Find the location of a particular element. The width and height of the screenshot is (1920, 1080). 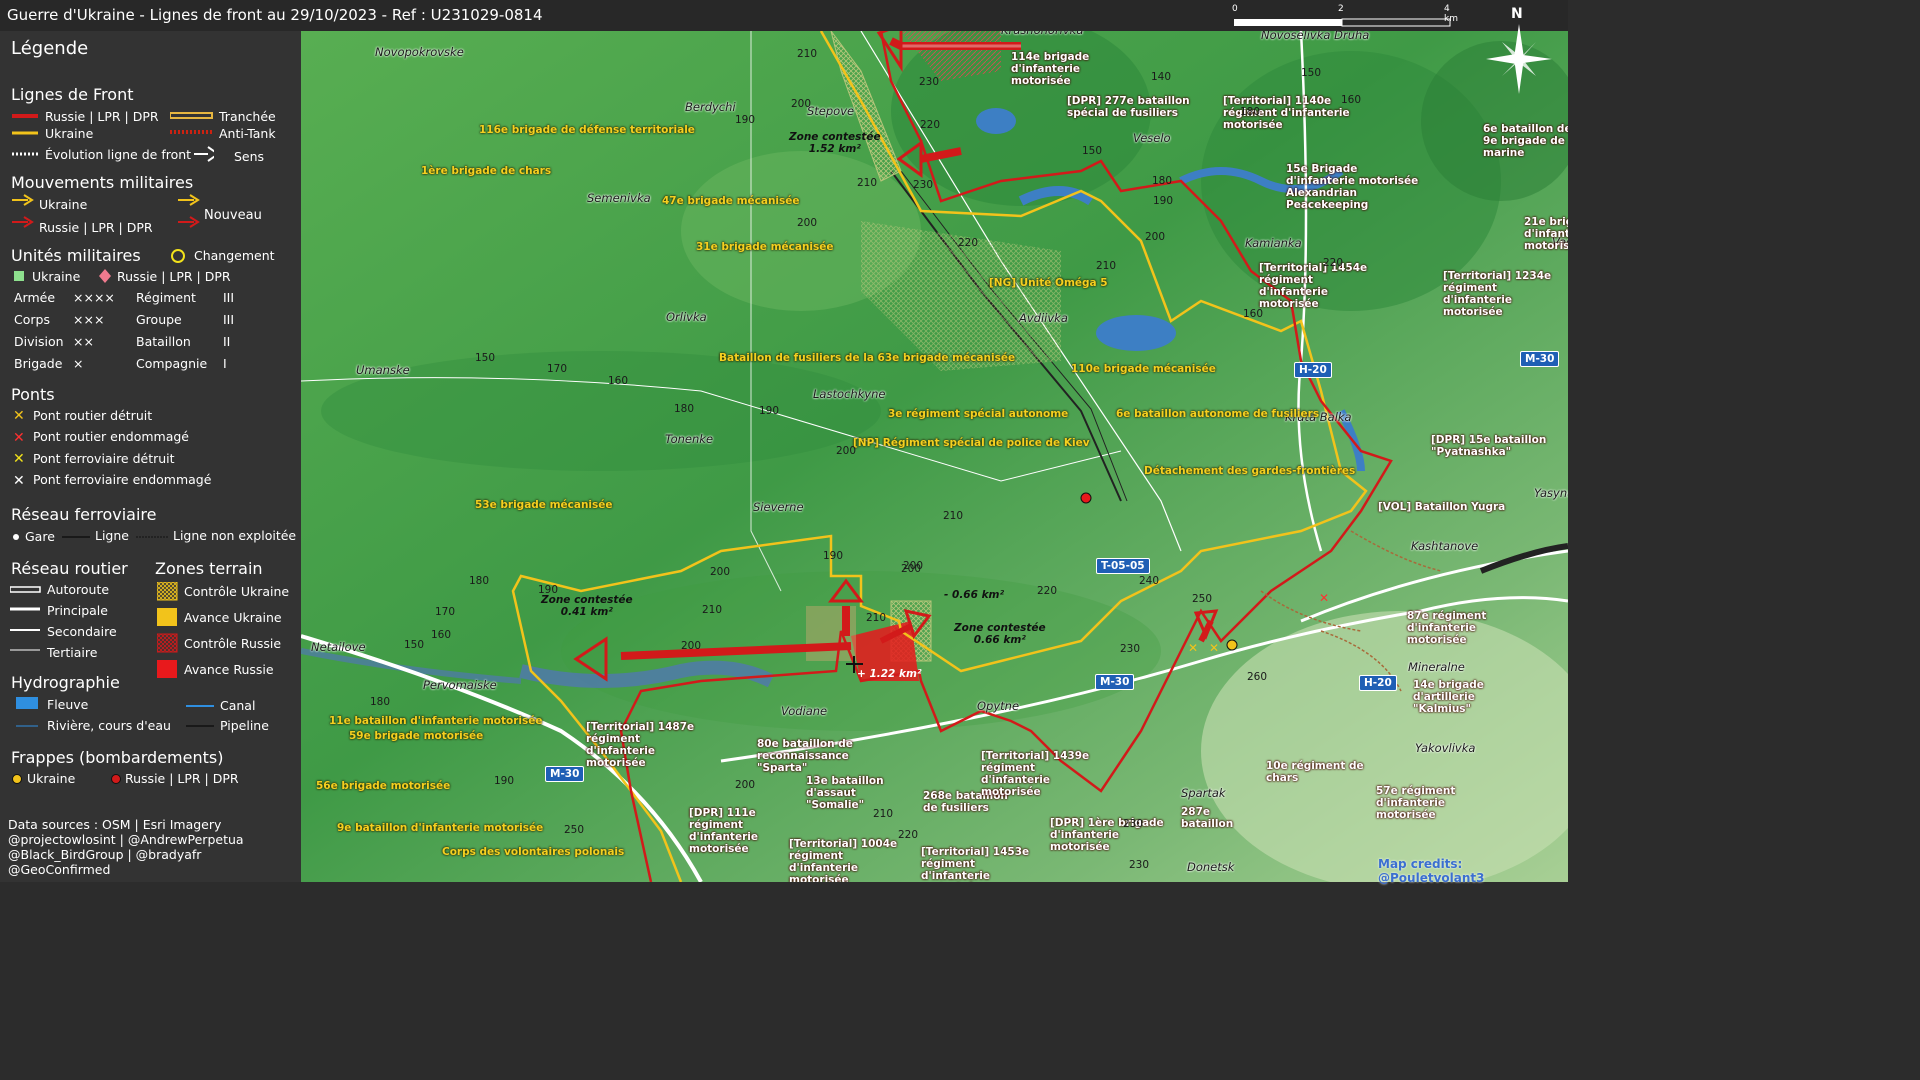

legend-bridge-3: Pont ferroviaire détruit is located at coordinates (104, 458).